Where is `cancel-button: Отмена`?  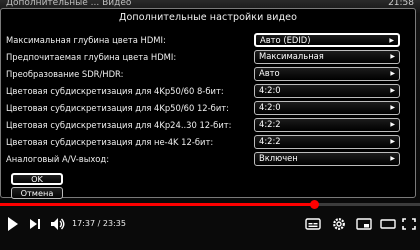
cancel-button: Отмена is located at coordinates (37, 193).